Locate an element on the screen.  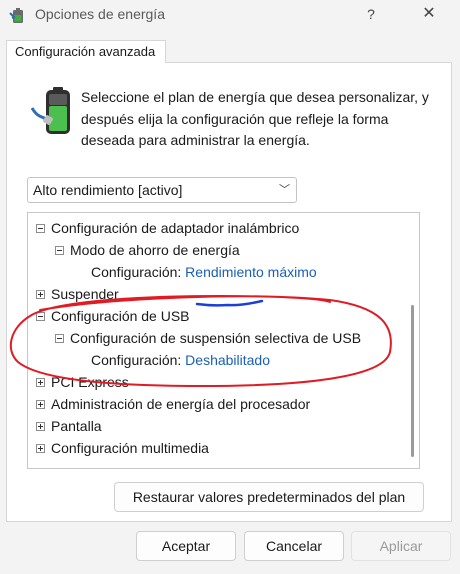
apply-button: Aplicar is located at coordinates (401, 546).